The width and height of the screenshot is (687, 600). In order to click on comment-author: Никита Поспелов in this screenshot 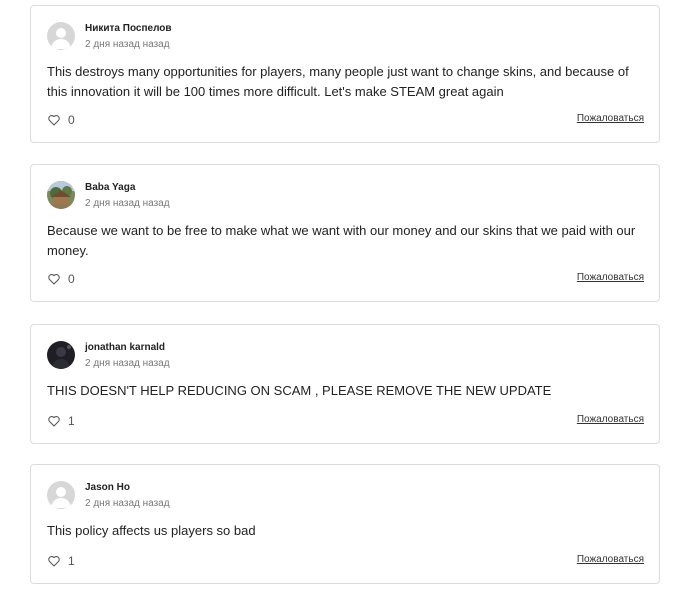, I will do `click(128, 28)`.